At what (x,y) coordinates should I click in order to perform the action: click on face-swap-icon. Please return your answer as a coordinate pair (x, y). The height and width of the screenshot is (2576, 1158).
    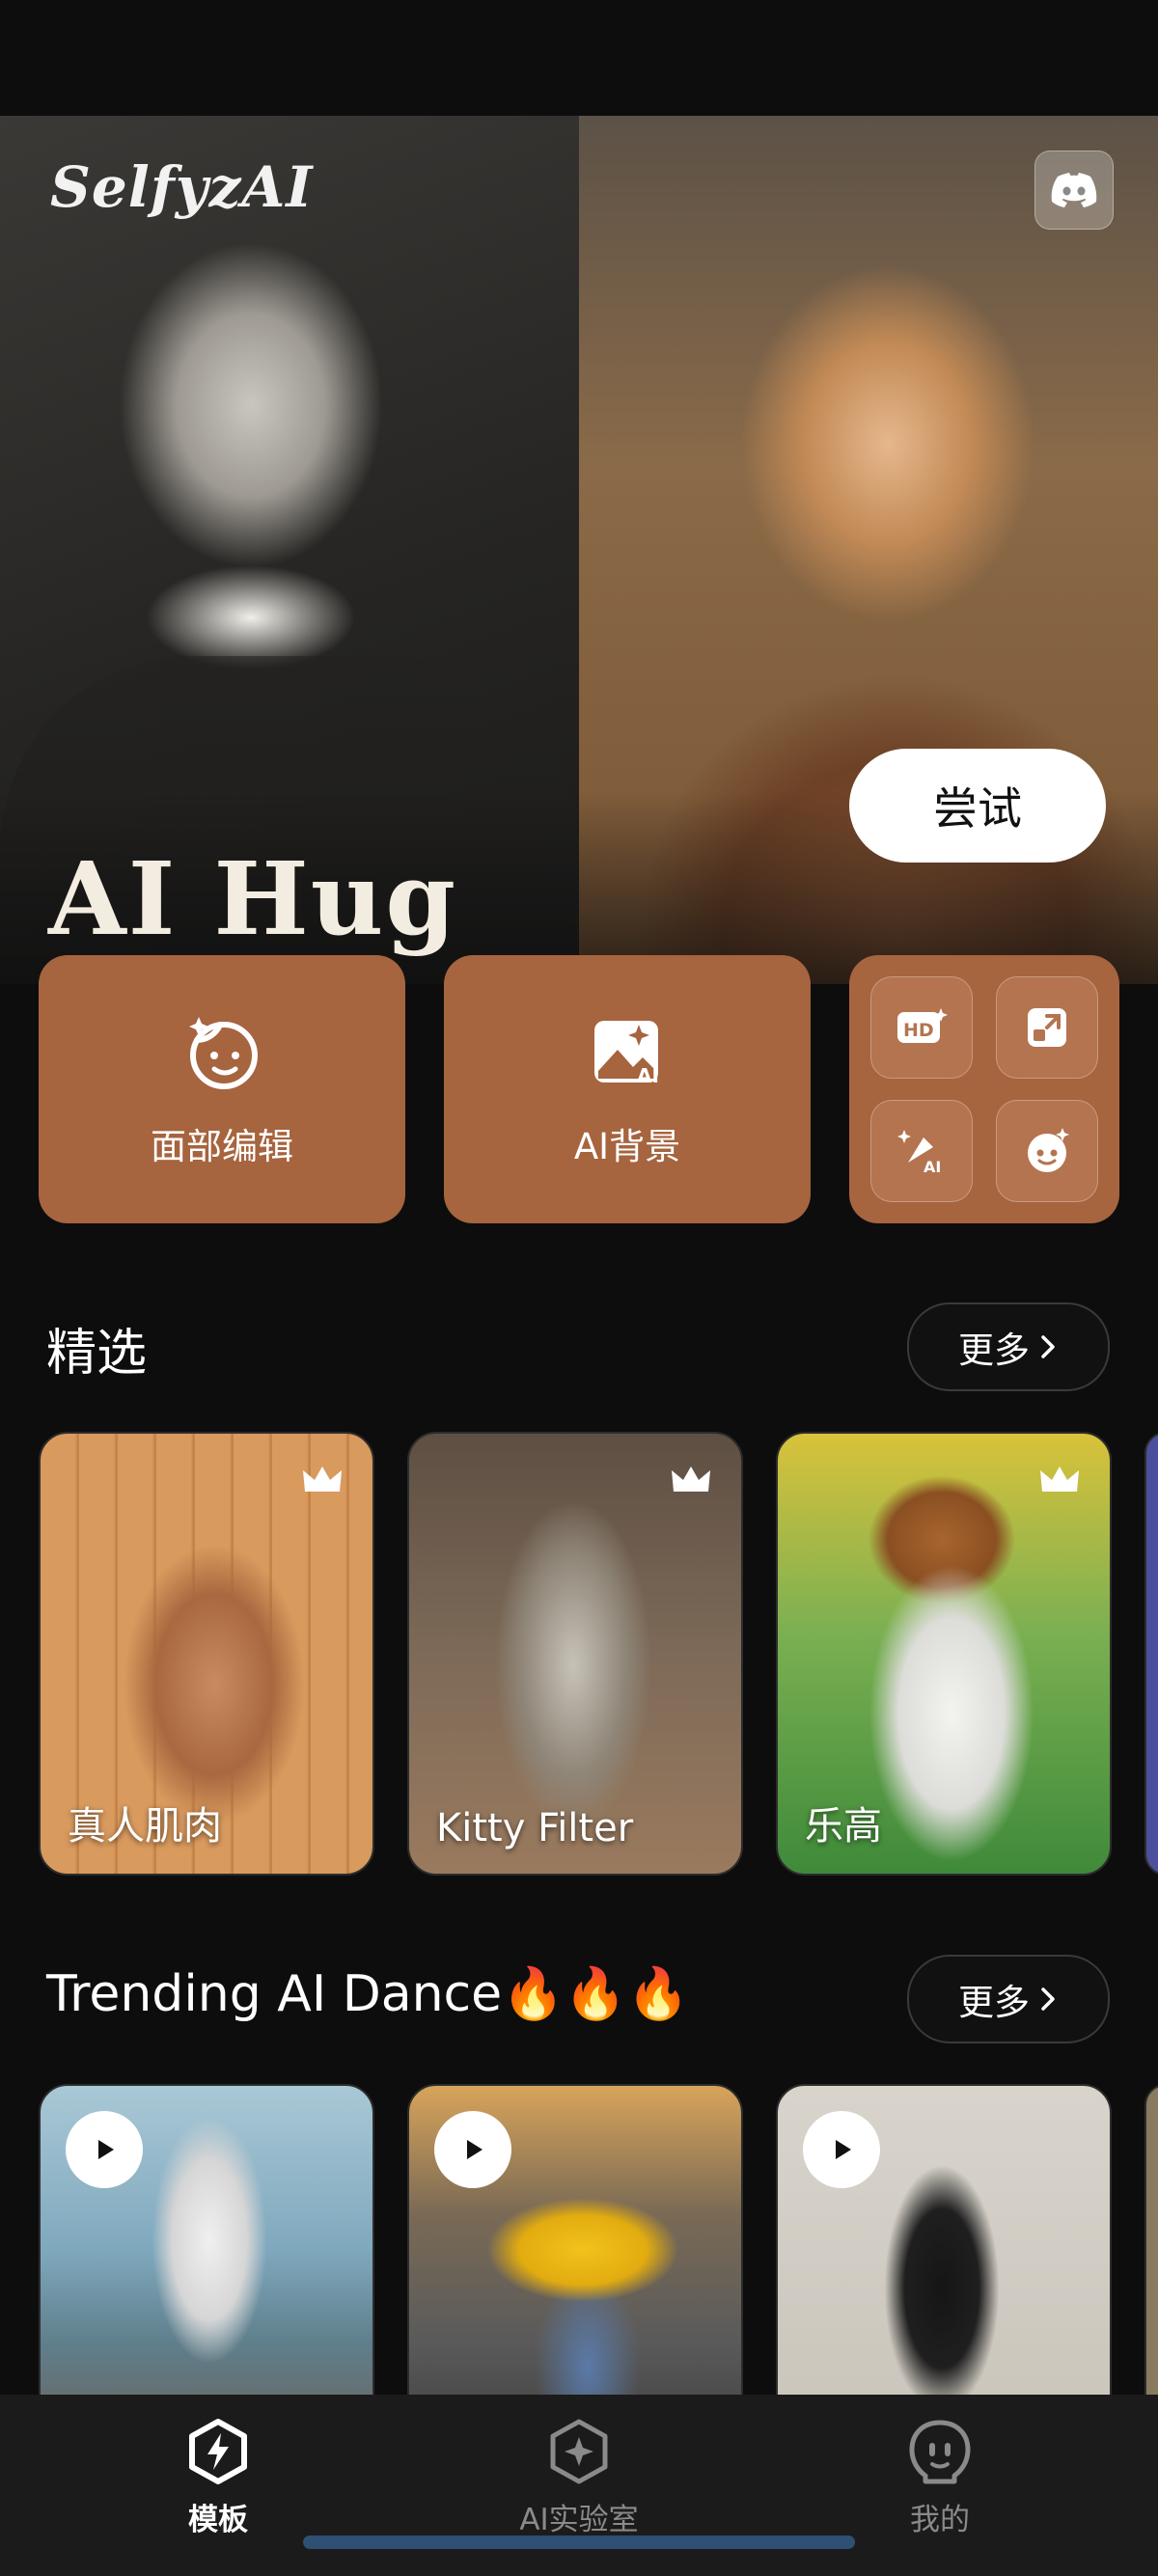
    Looking at the image, I should click on (1048, 1150).